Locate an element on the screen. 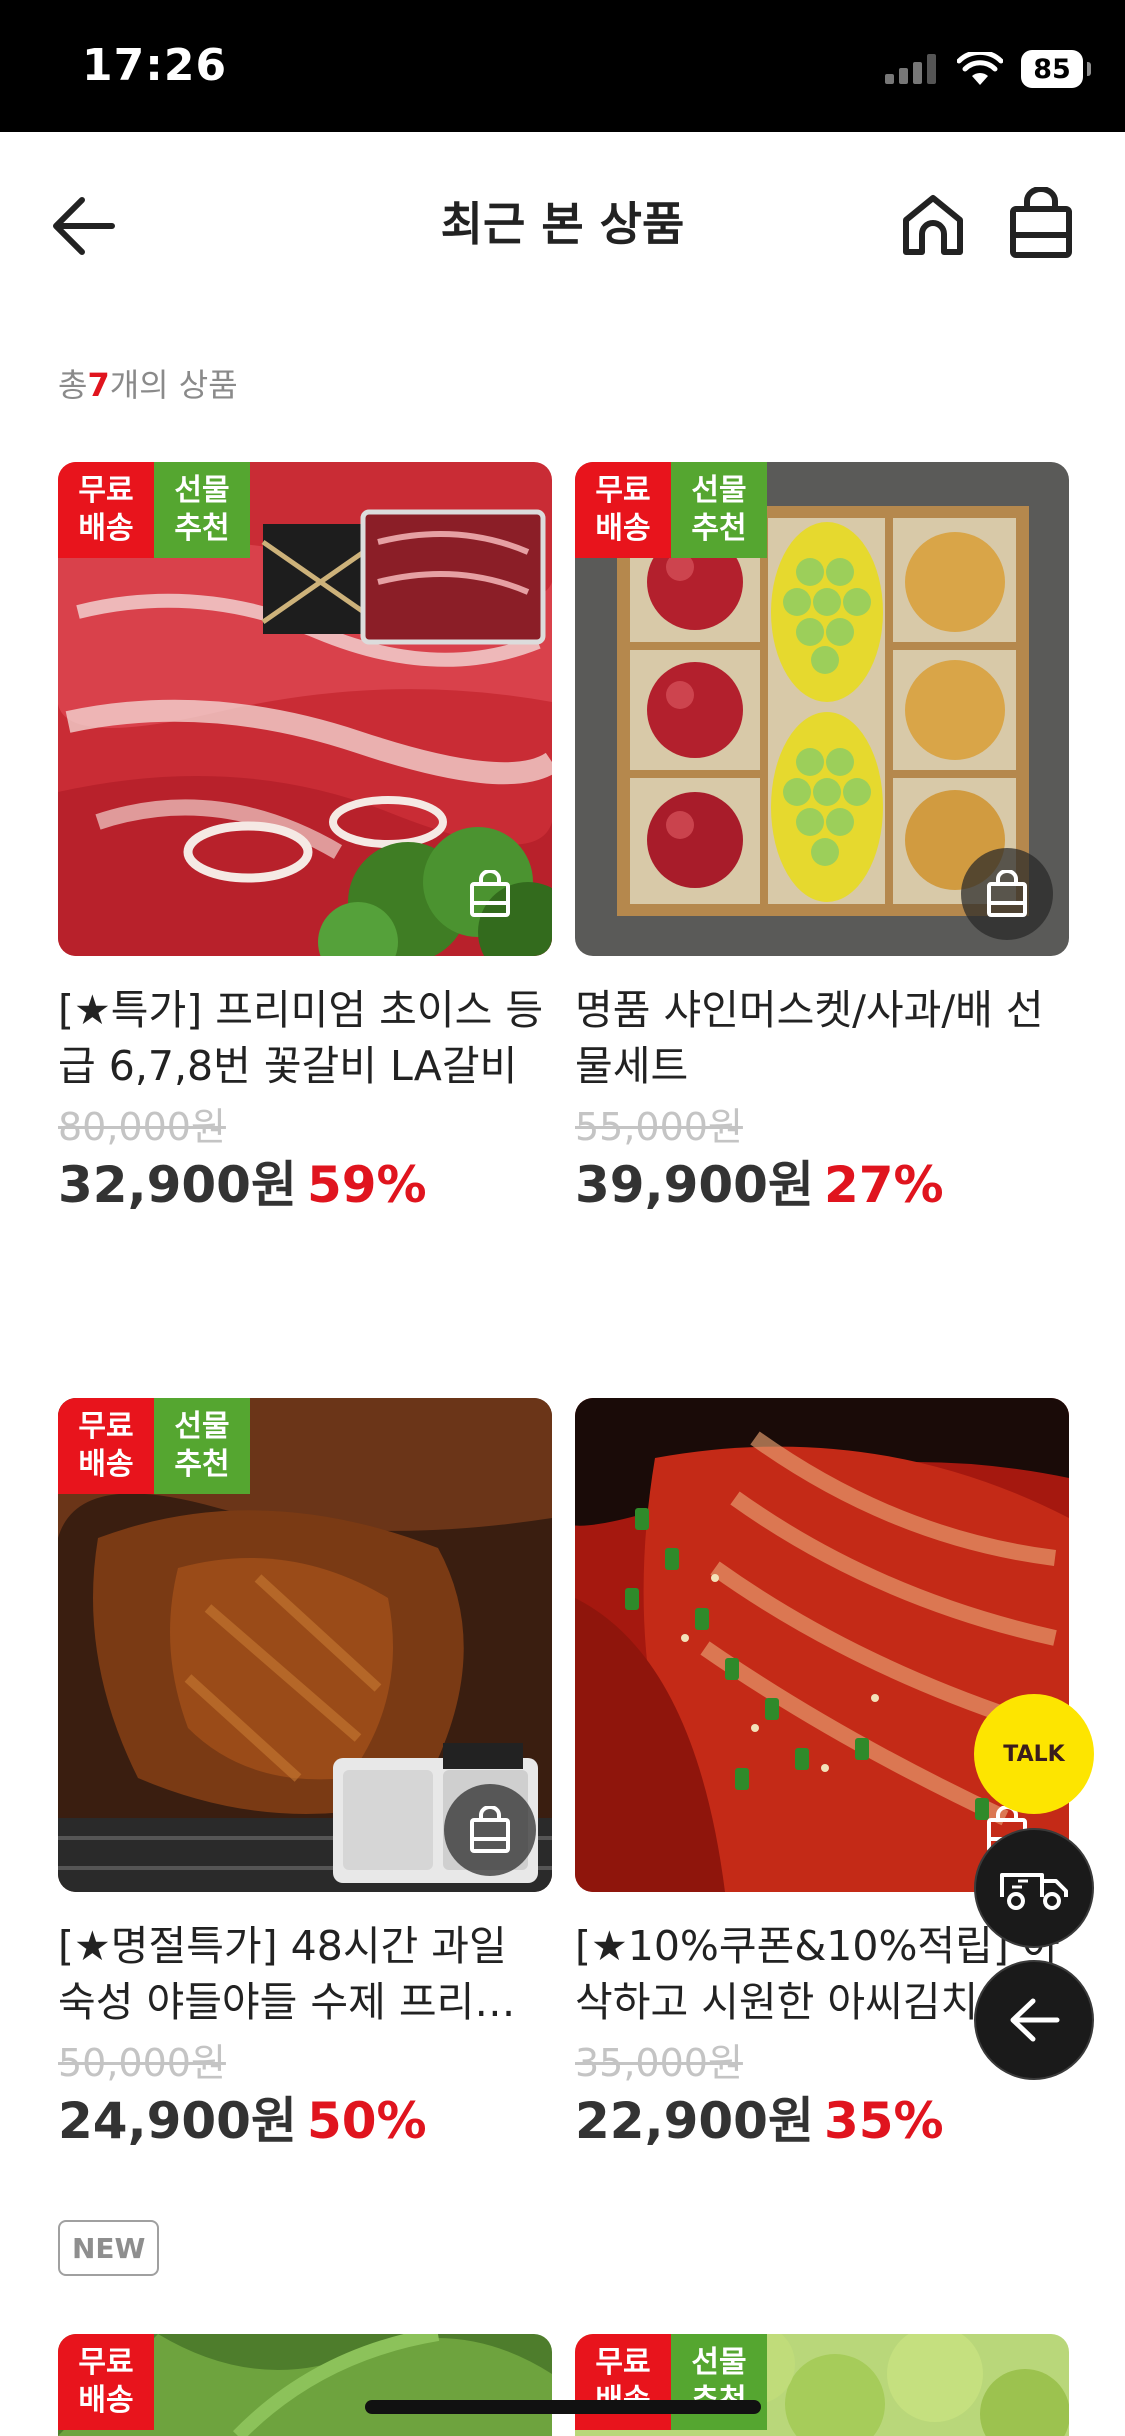  product-card: 무료 배송 선물 추천 is located at coordinates (822, 2385).